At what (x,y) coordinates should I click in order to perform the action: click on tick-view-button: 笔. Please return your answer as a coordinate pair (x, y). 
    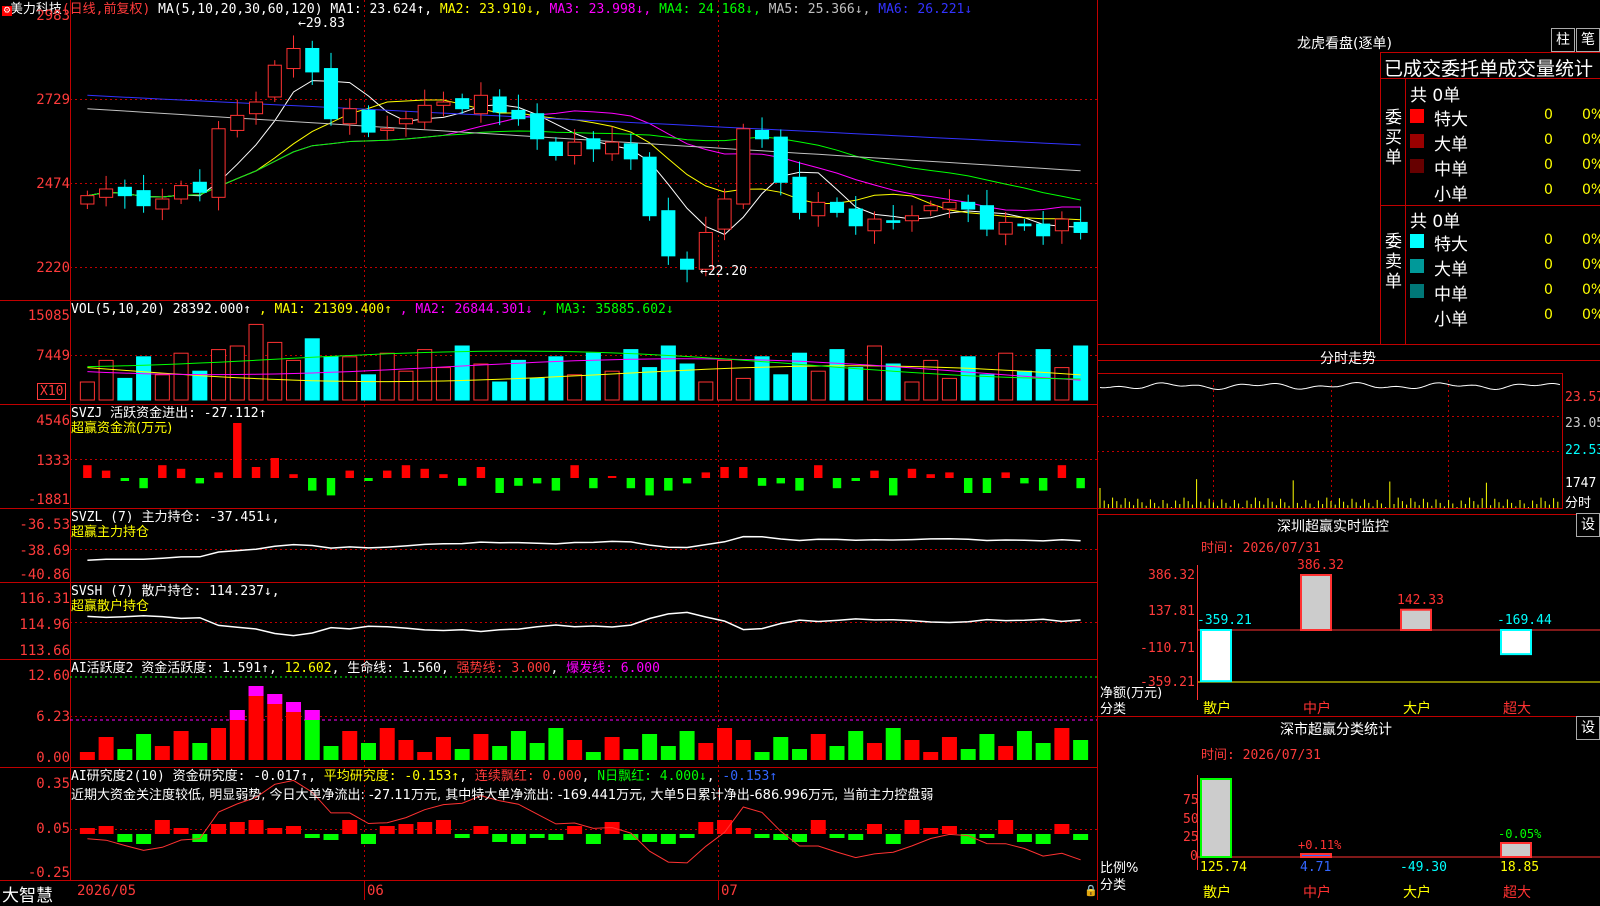
    Looking at the image, I should click on (1588, 40).